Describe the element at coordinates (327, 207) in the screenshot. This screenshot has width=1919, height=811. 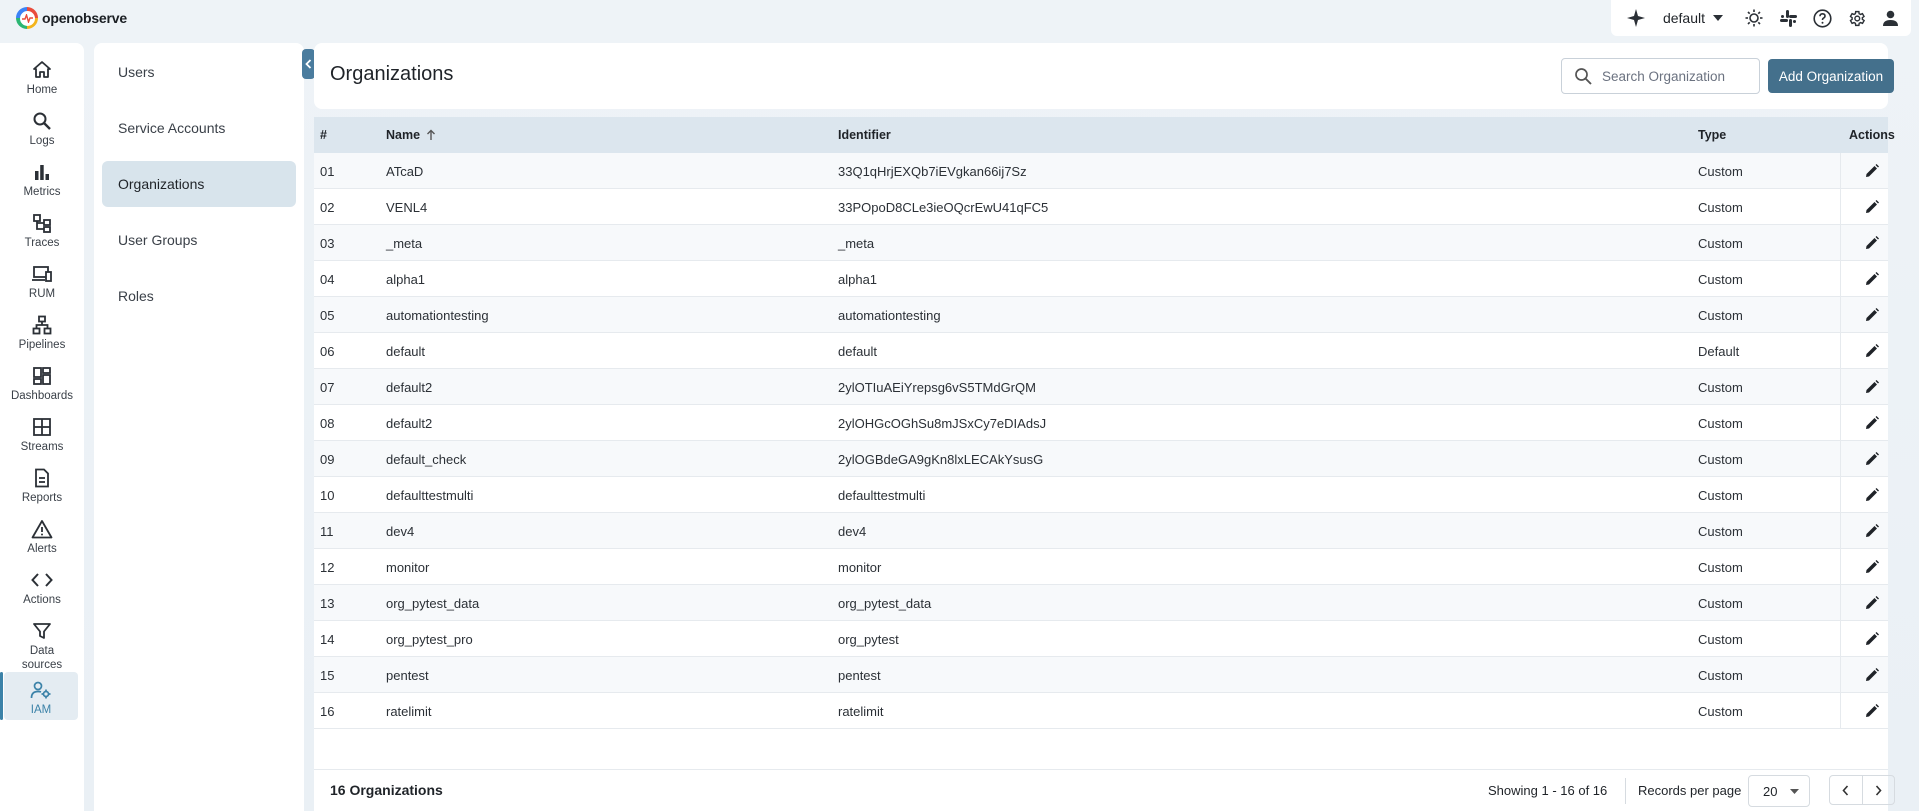
I see `row-number: 02` at that location.